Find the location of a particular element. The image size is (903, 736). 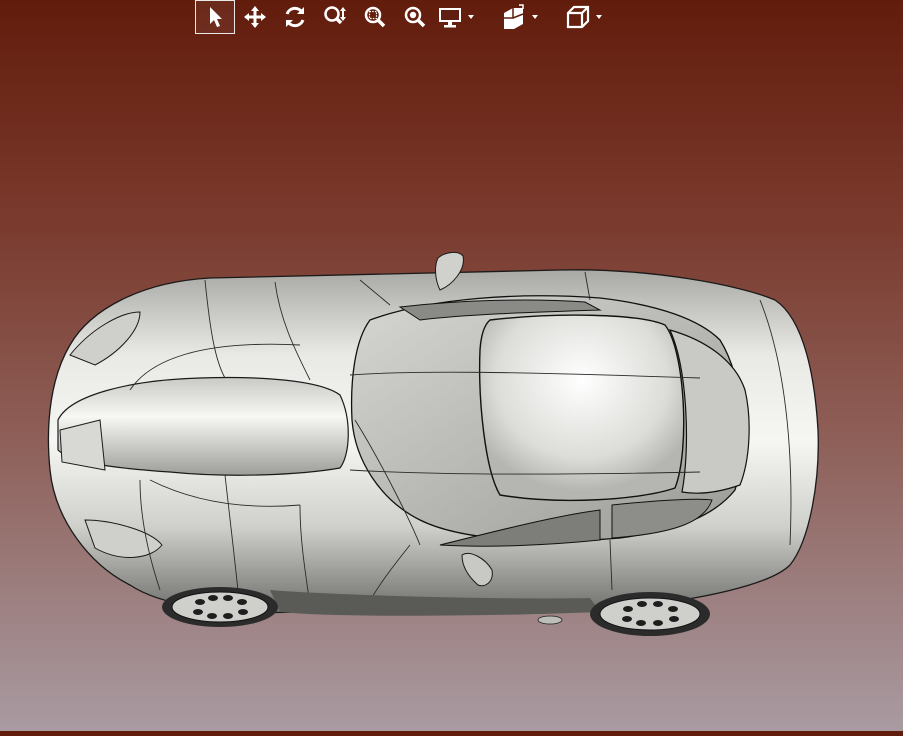

rotate-orbit-icon is located at coordinates (295, 17).